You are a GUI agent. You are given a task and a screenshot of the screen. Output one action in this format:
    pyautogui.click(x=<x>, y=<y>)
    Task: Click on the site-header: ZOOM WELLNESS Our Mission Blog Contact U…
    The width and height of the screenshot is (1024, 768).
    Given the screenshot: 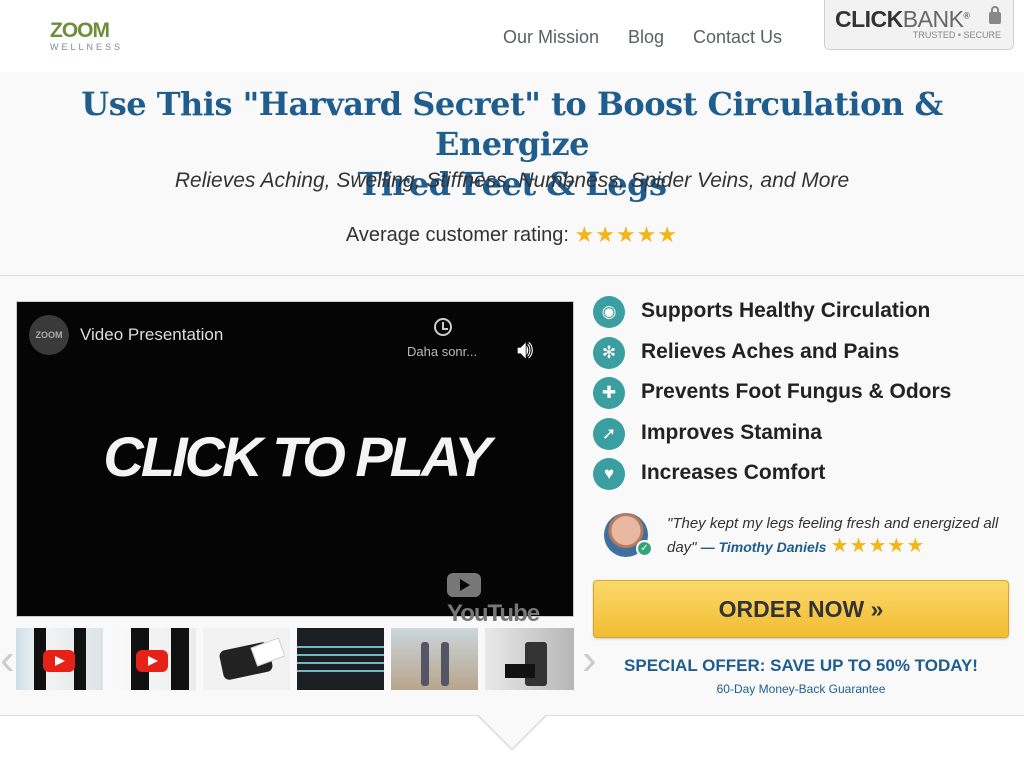 What is the action you would take?
    pyautogui.click(x=512, y=36)
    